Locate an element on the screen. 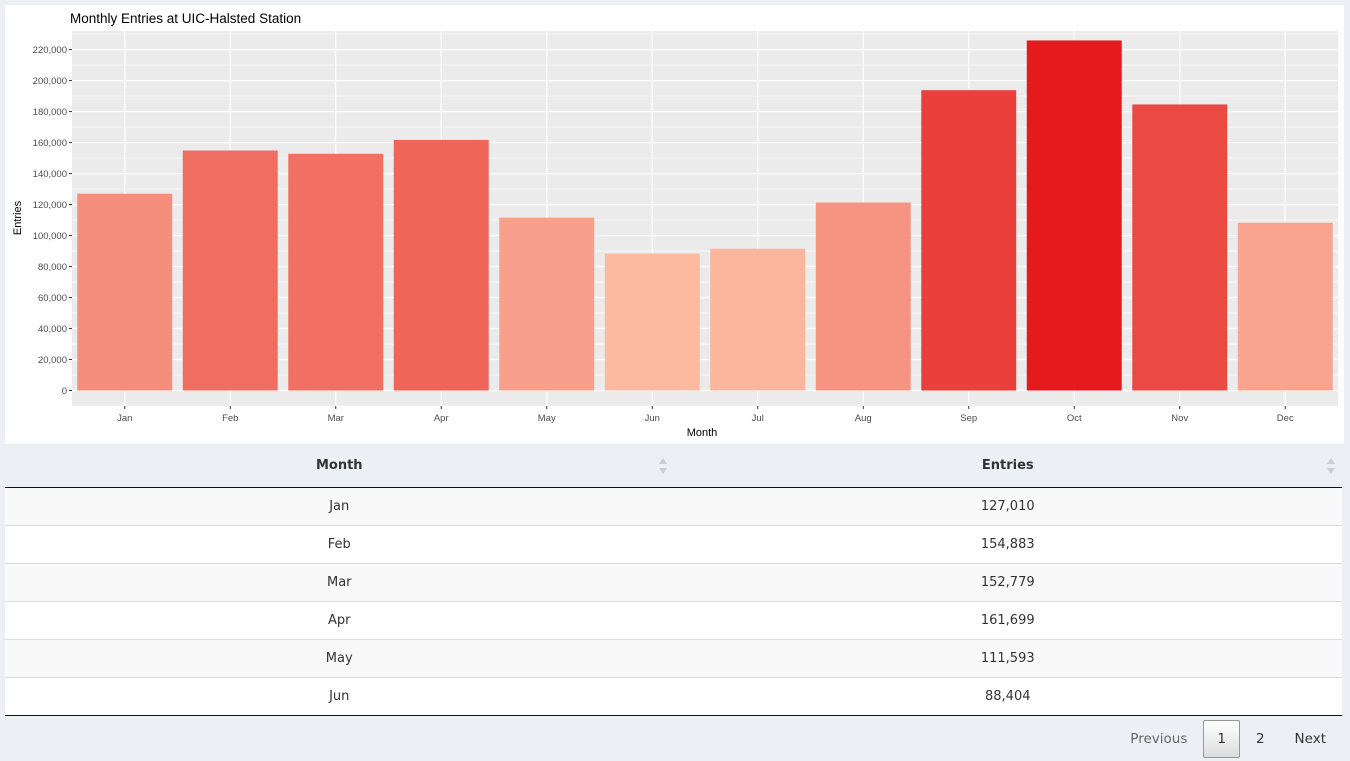 This screenshot has height=761, width=1350. column-header-month: Month is located at coordinates (339, 466).